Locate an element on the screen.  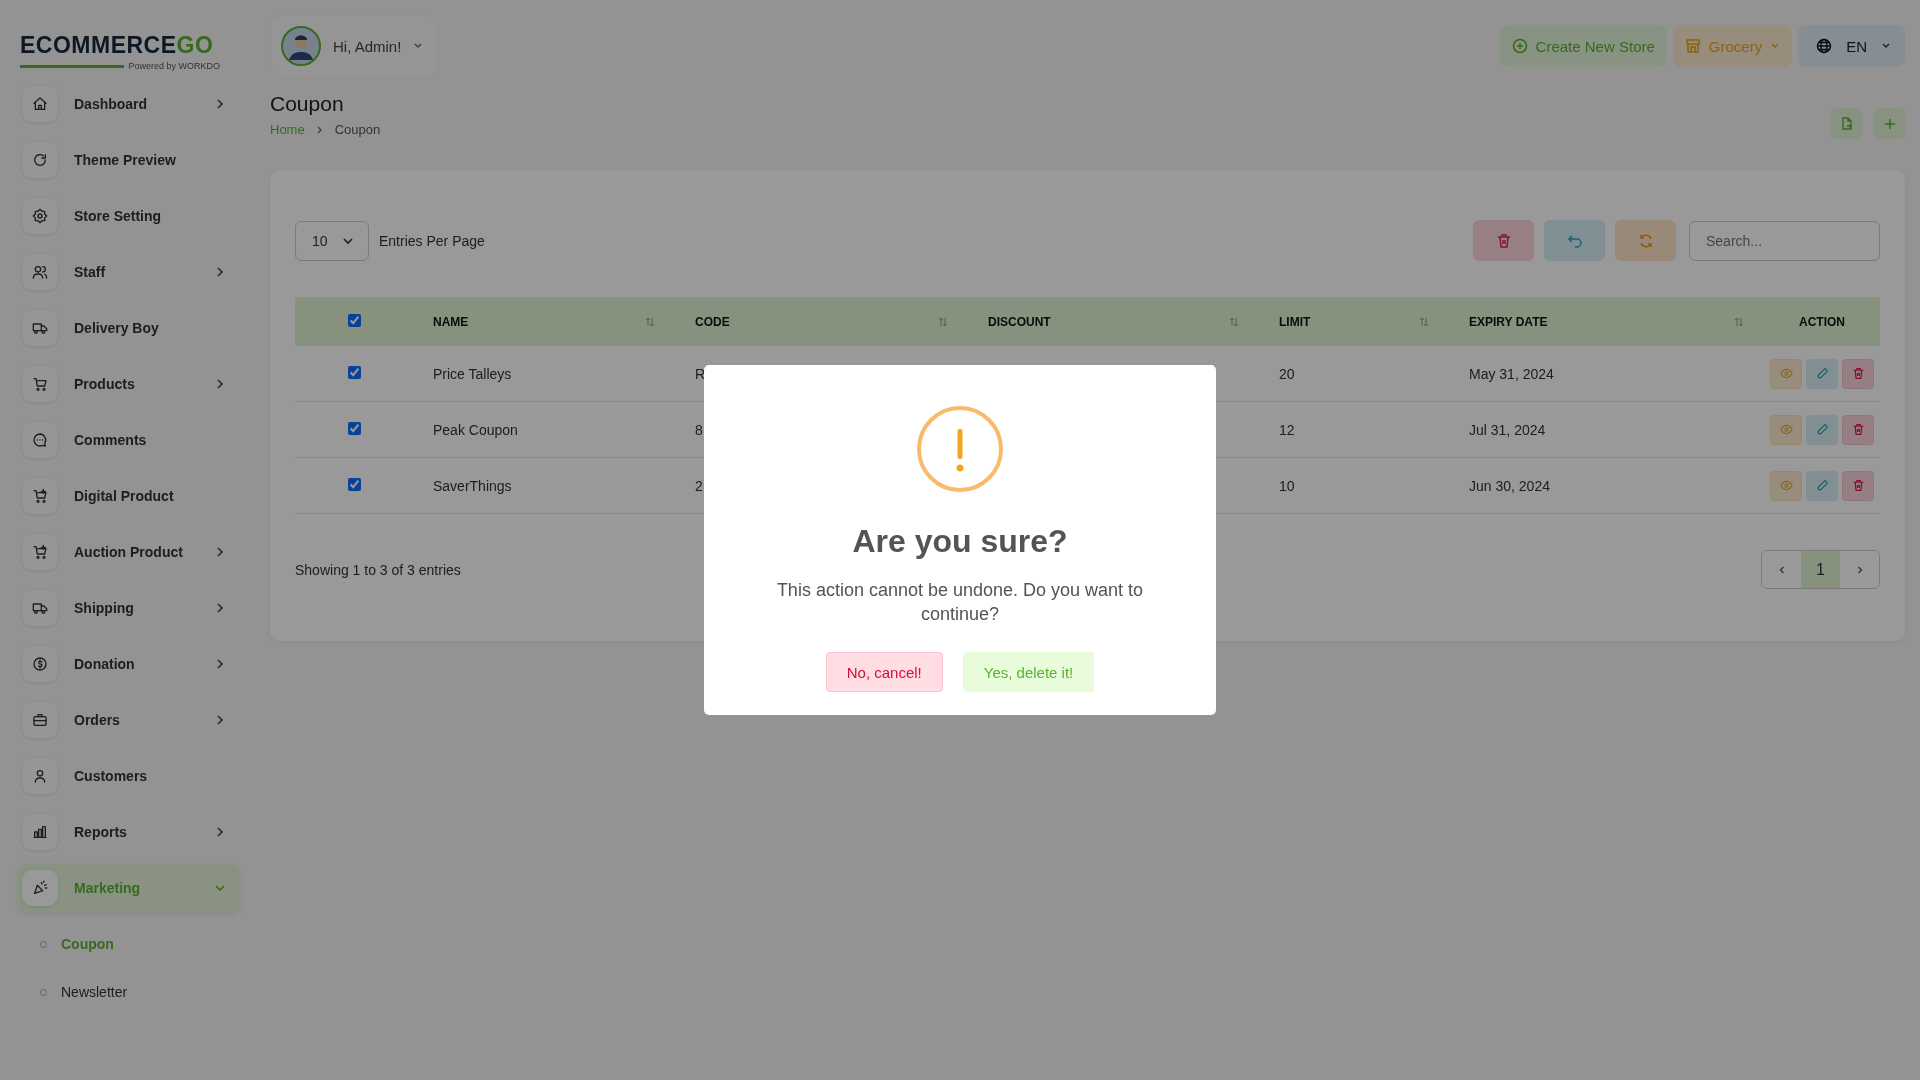
file-export-icon is located at coordinates (1846, 123).